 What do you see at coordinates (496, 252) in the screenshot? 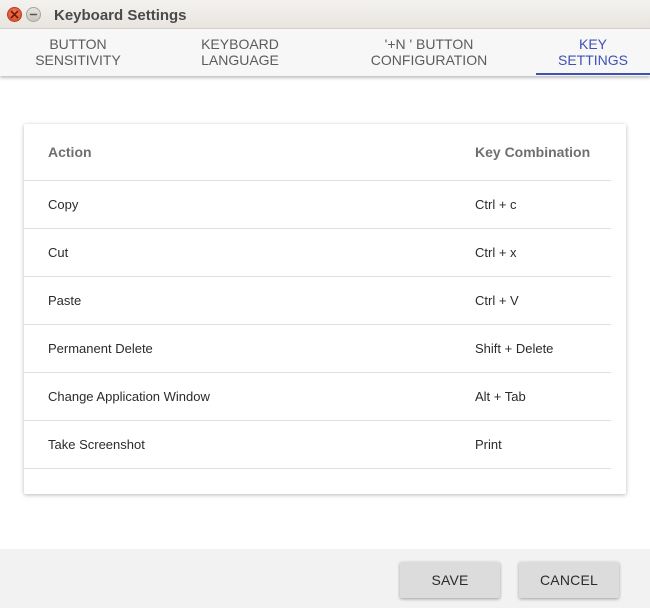
I see `key-combination-cell: Ctrl + x` at bounding box center [496, 252].